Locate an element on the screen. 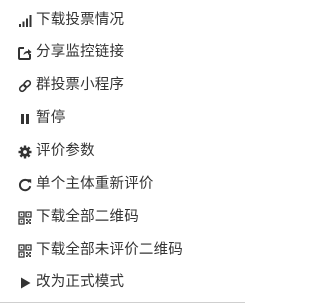  menu-item-label: 分享监控链接 is located at coordinates (80, 52).